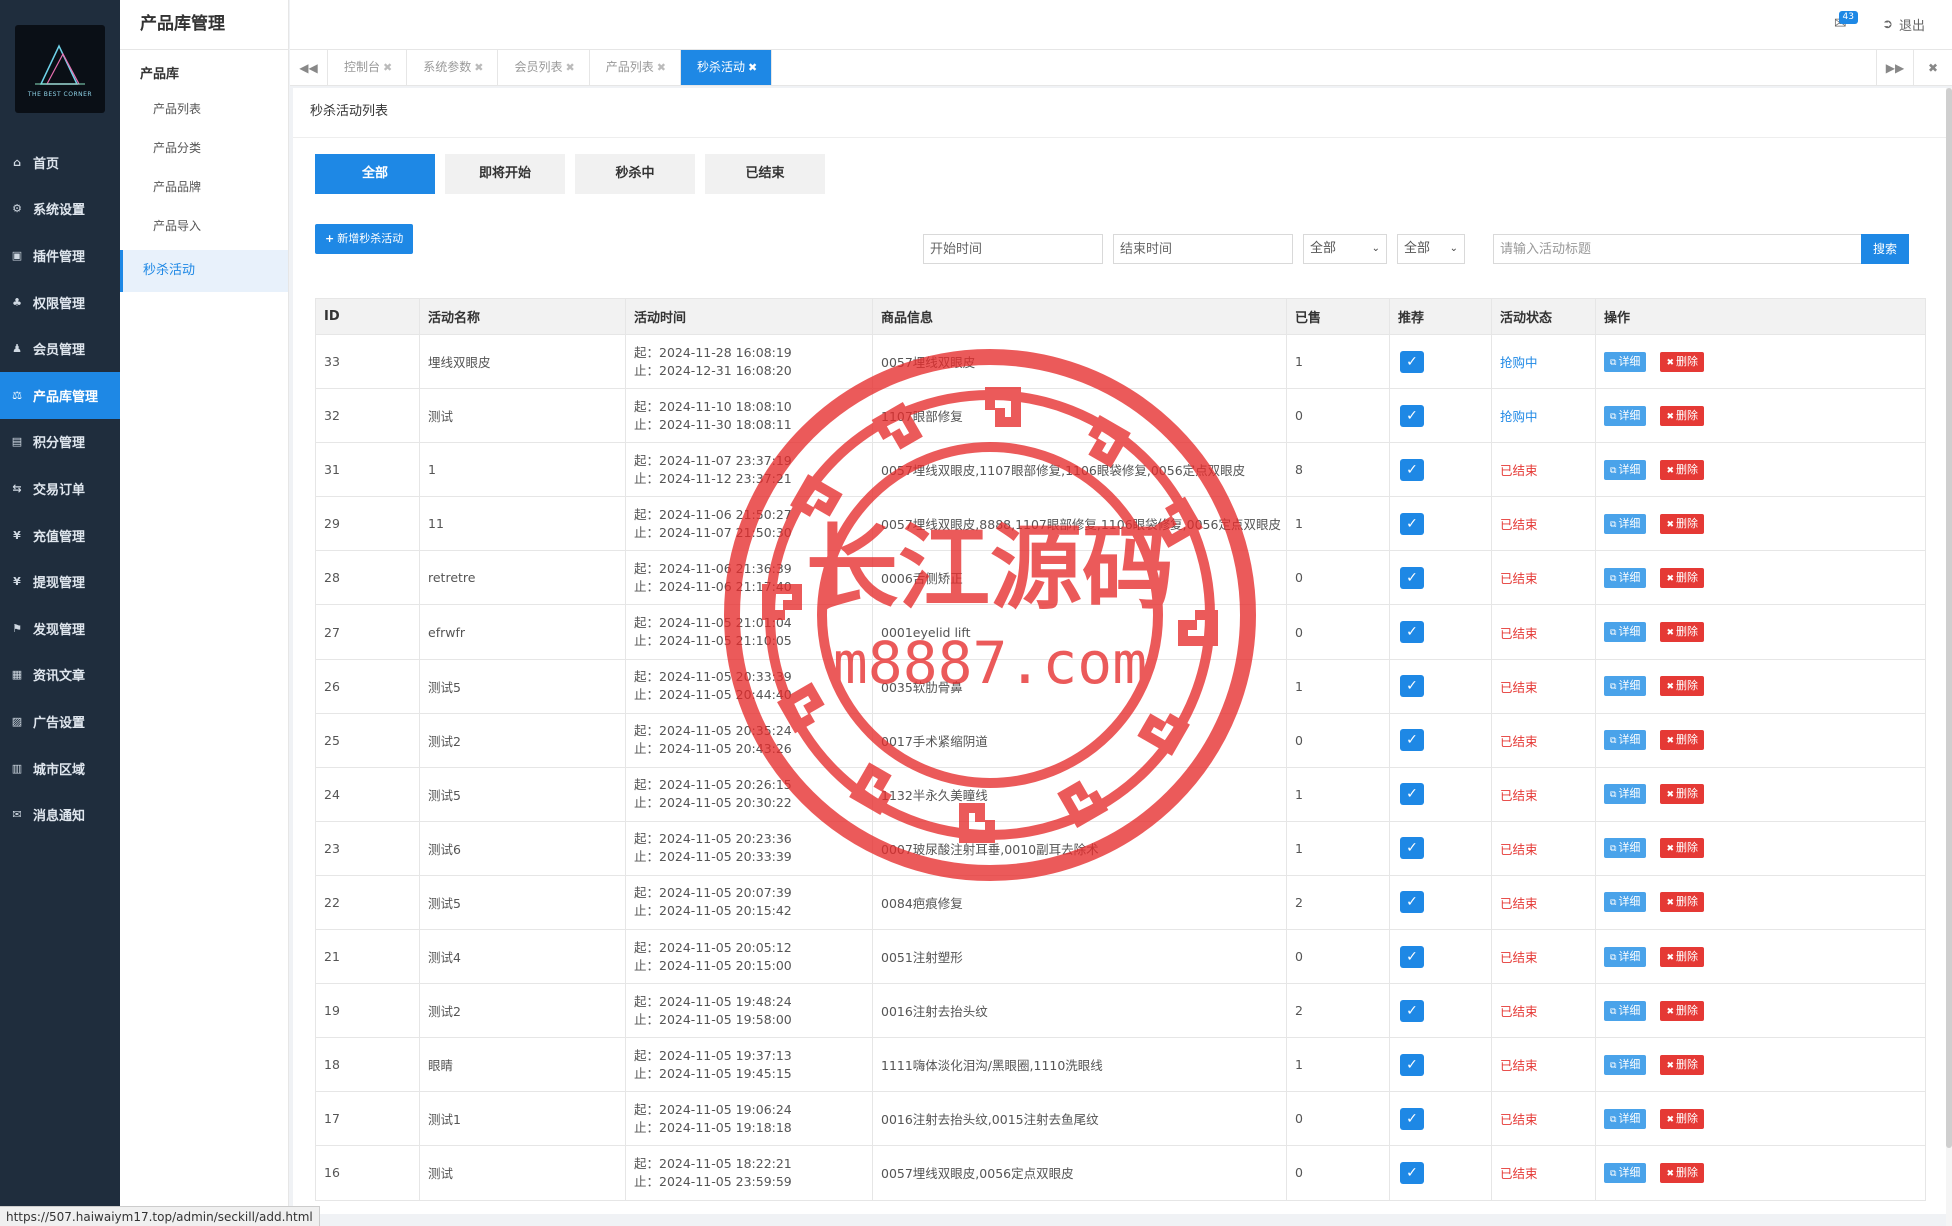  Describe the element at coordinates (60, 302) in the screenshot. I see `sidebar-item: ♣ 权限管理` at that location.